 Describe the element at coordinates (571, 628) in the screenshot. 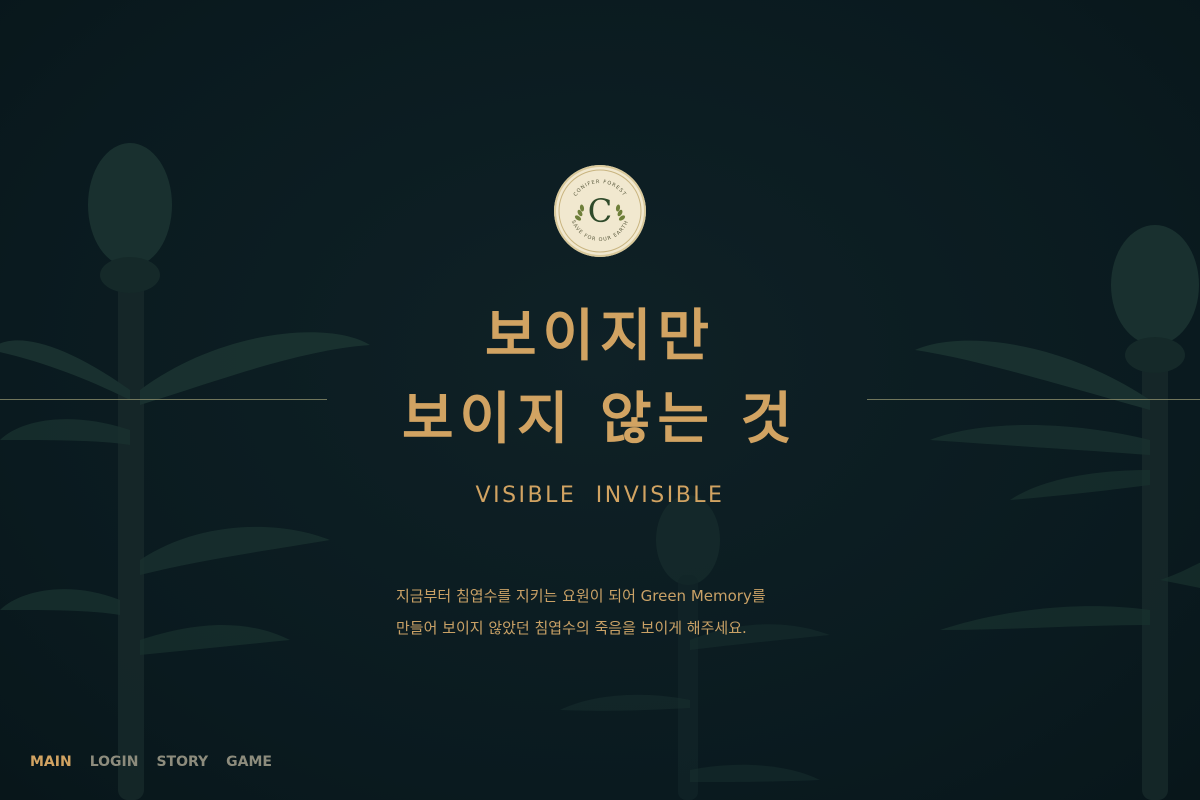

I see `hero-description-line2: 만들어 보이지 않았던 침엽수의 죽음을 보이게 해주세요.` at that location.